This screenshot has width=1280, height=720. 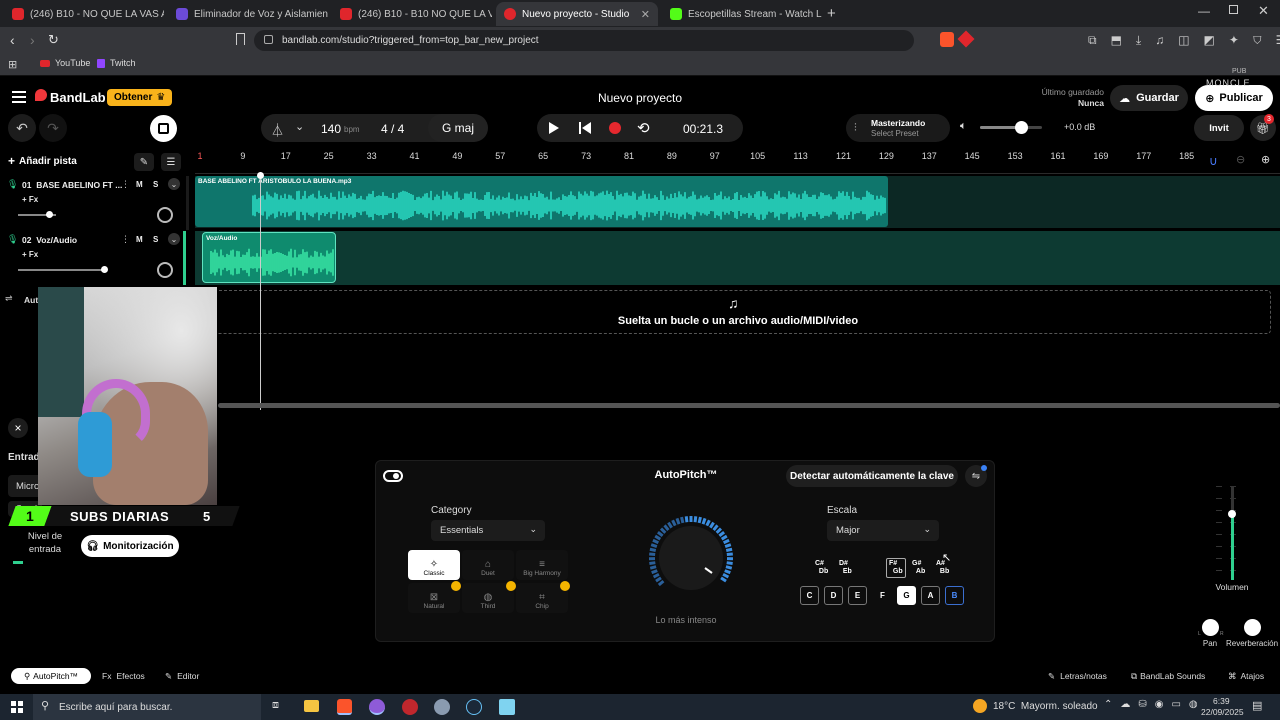 I want to click on reload-icon: ↻, so click(x=53, y=40).